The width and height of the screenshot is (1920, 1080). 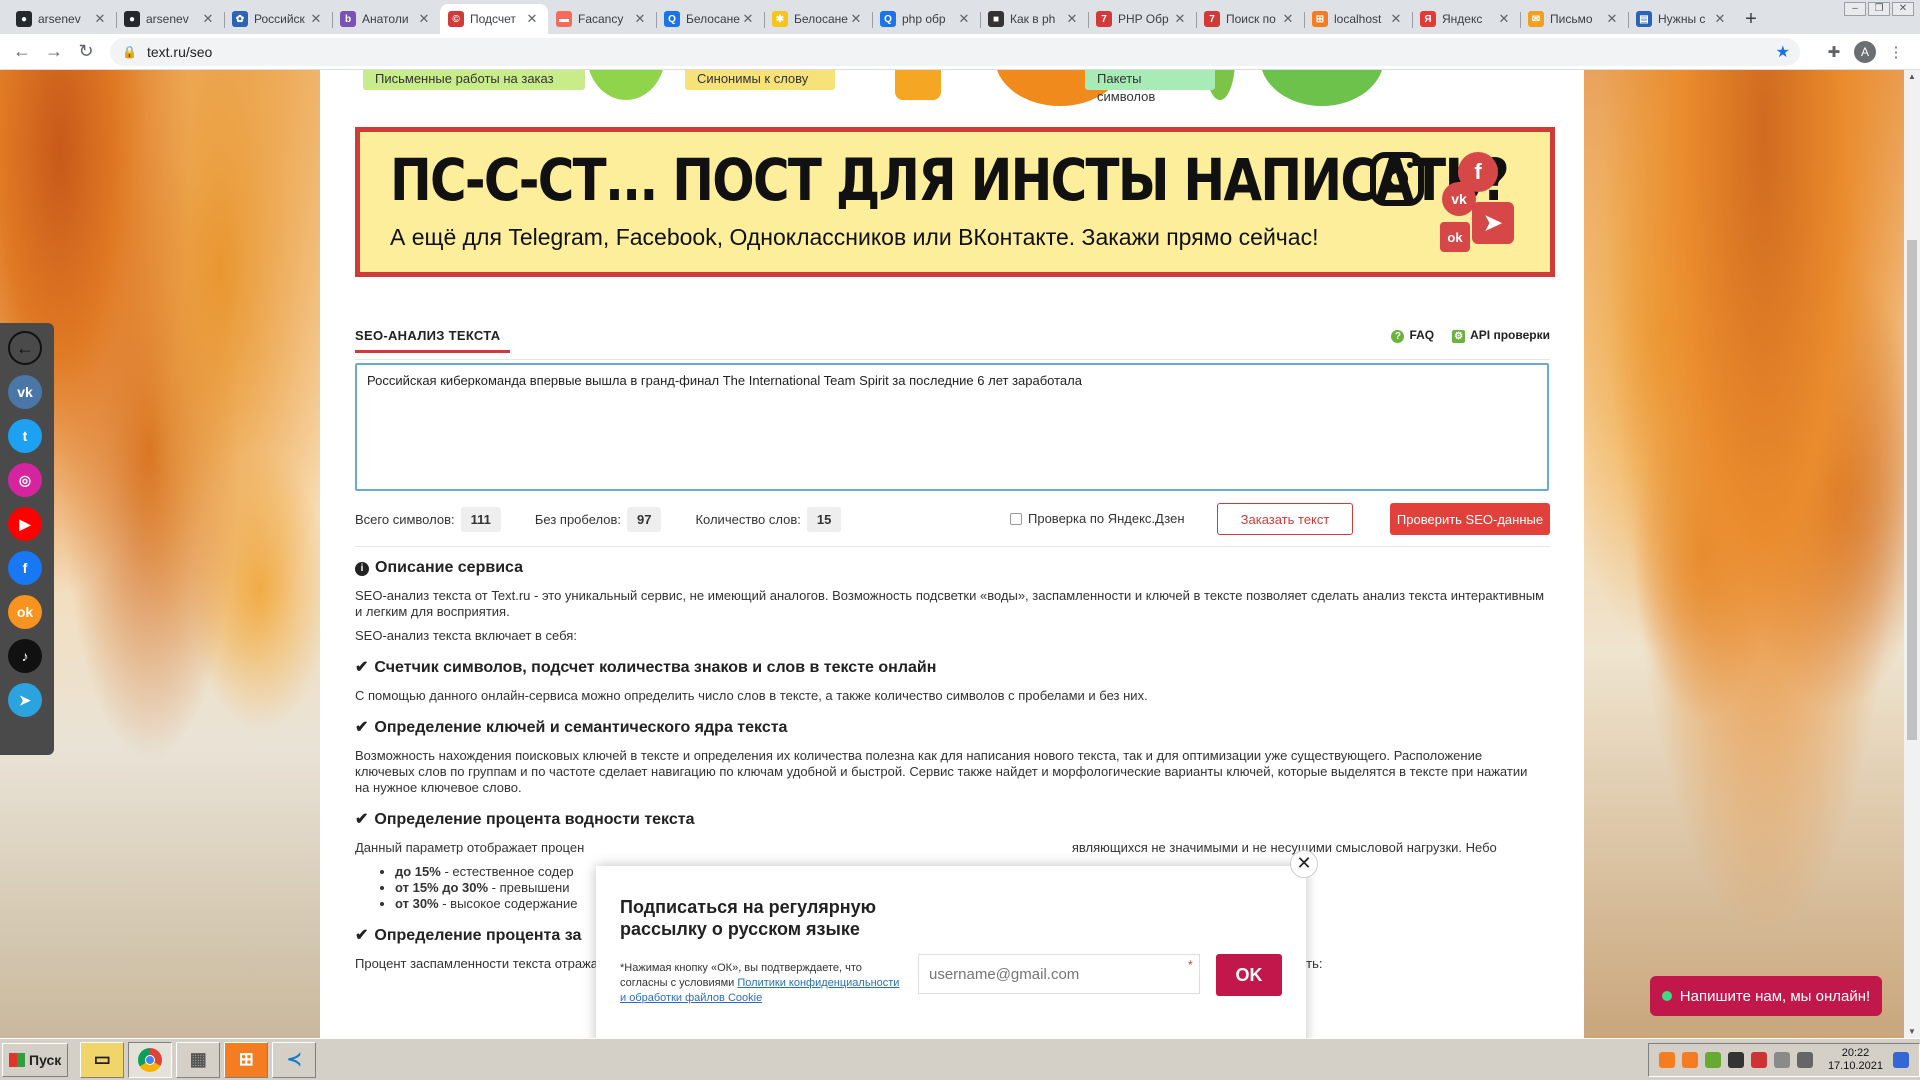 What do you see at coordinates (22, 52) in the screenshot?
I see `back-button: ←` at bounding box center [22, 52].